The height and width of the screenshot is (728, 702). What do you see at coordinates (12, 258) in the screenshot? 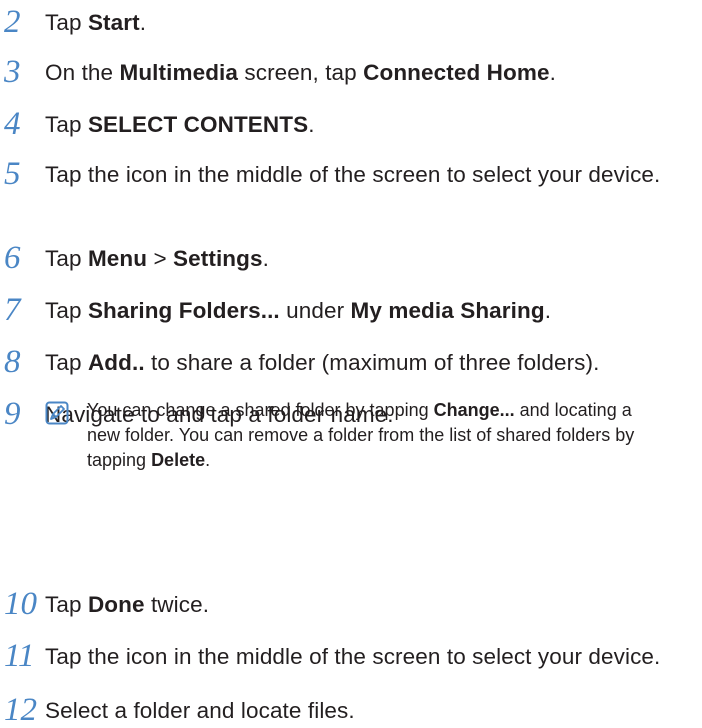
I see `step-number: 6` at bounding box center [12, 258].